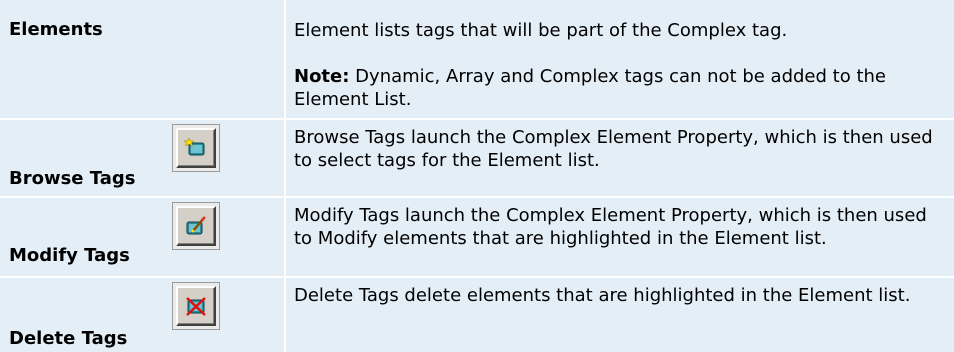  I want to click on modify-tags-icon, so click(196, 226).